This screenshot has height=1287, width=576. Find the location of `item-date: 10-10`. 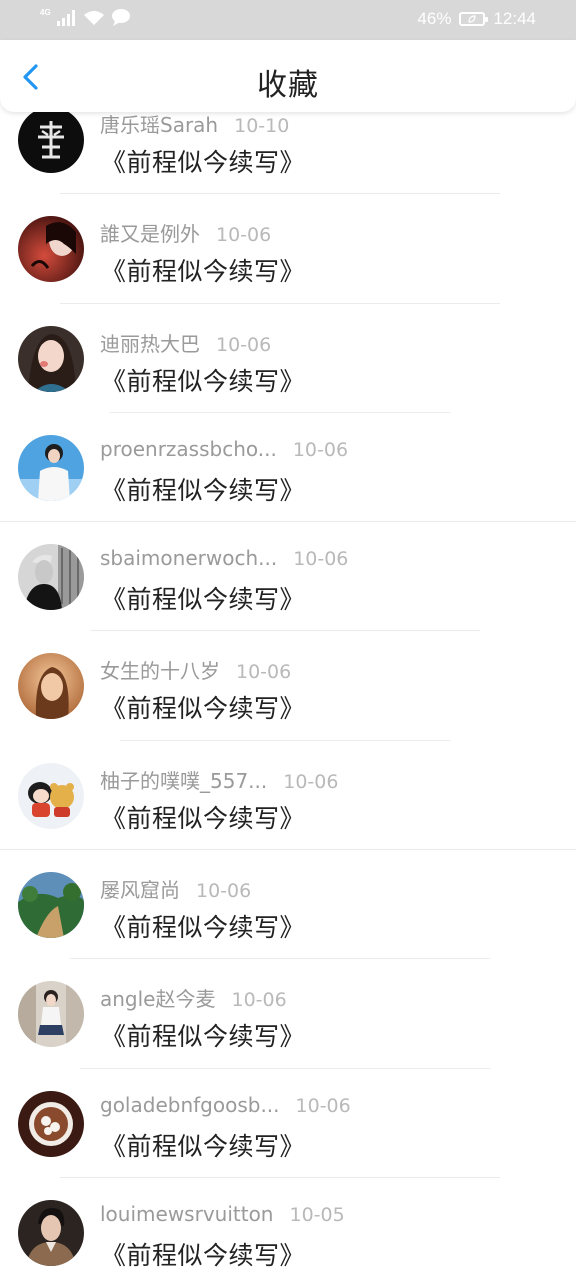

item-date: 10-10 is located at coordinates (262, 126).